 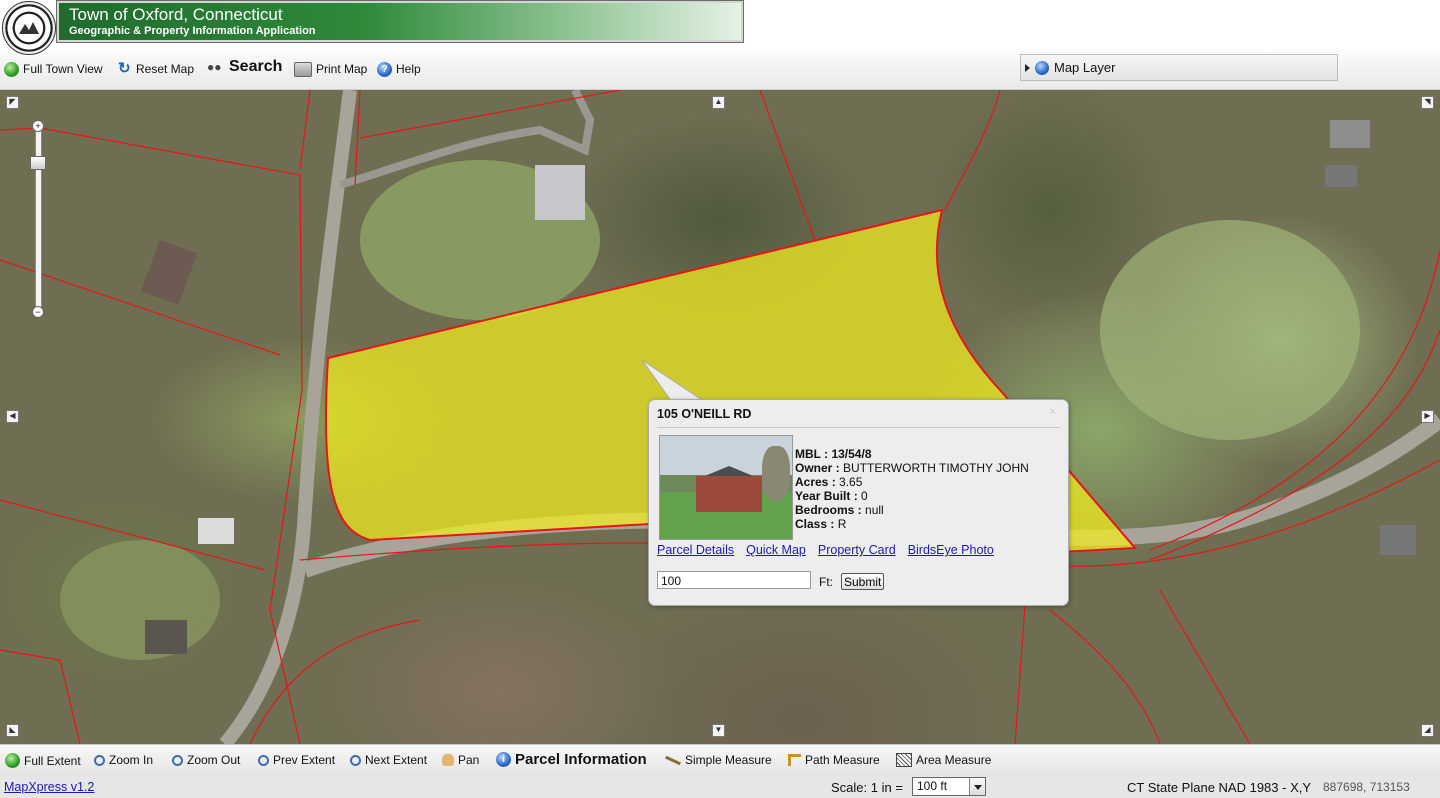 What do you see at coordinates (776, 550) in the screenshot?
I see `quick-map-link: Quick Map` at bounding box center [776, 550].